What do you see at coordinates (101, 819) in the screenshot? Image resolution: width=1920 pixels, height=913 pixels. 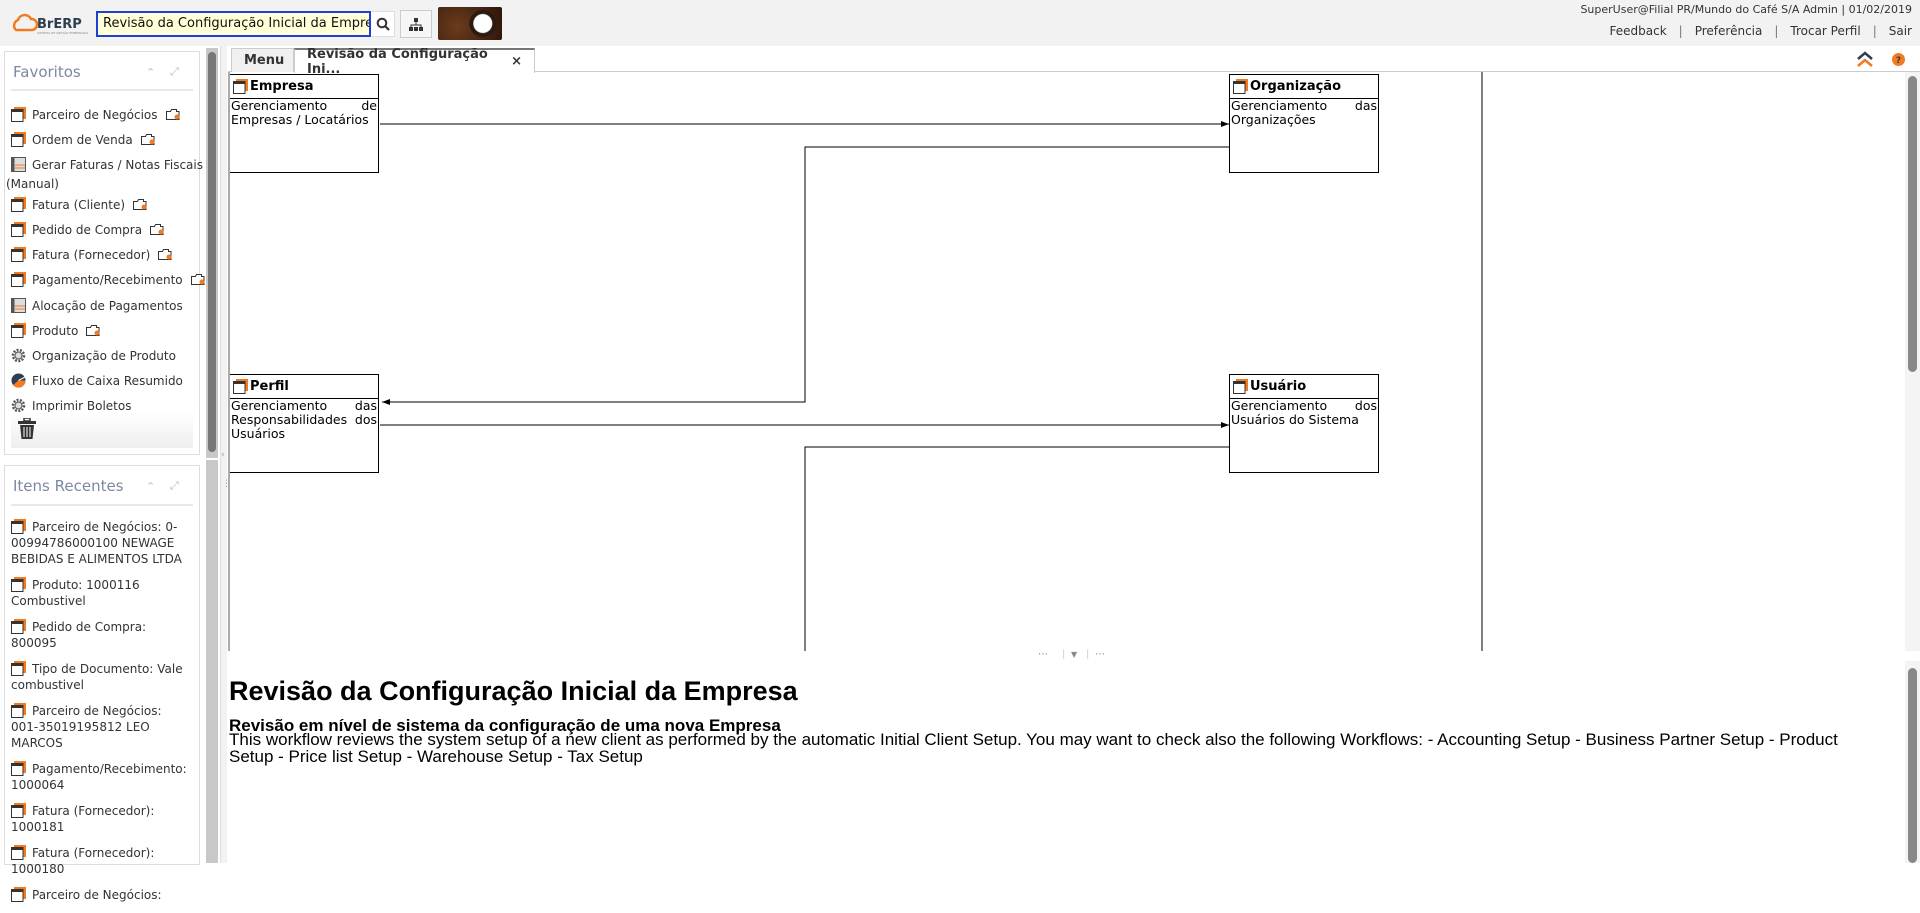 I see `recent-item: Fatura (Fornecedor): 1000181` at bounding box center [101, 819].